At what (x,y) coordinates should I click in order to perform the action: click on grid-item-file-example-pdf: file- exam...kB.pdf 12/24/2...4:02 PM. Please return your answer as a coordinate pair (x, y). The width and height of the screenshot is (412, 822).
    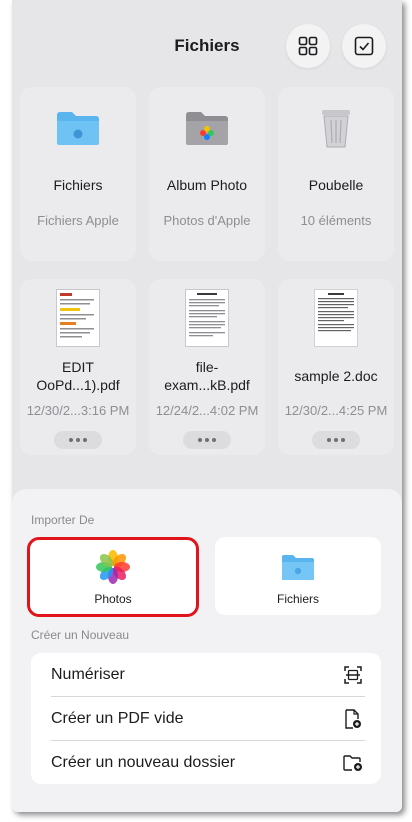
    Looking at the image, I should click on (207, 367).